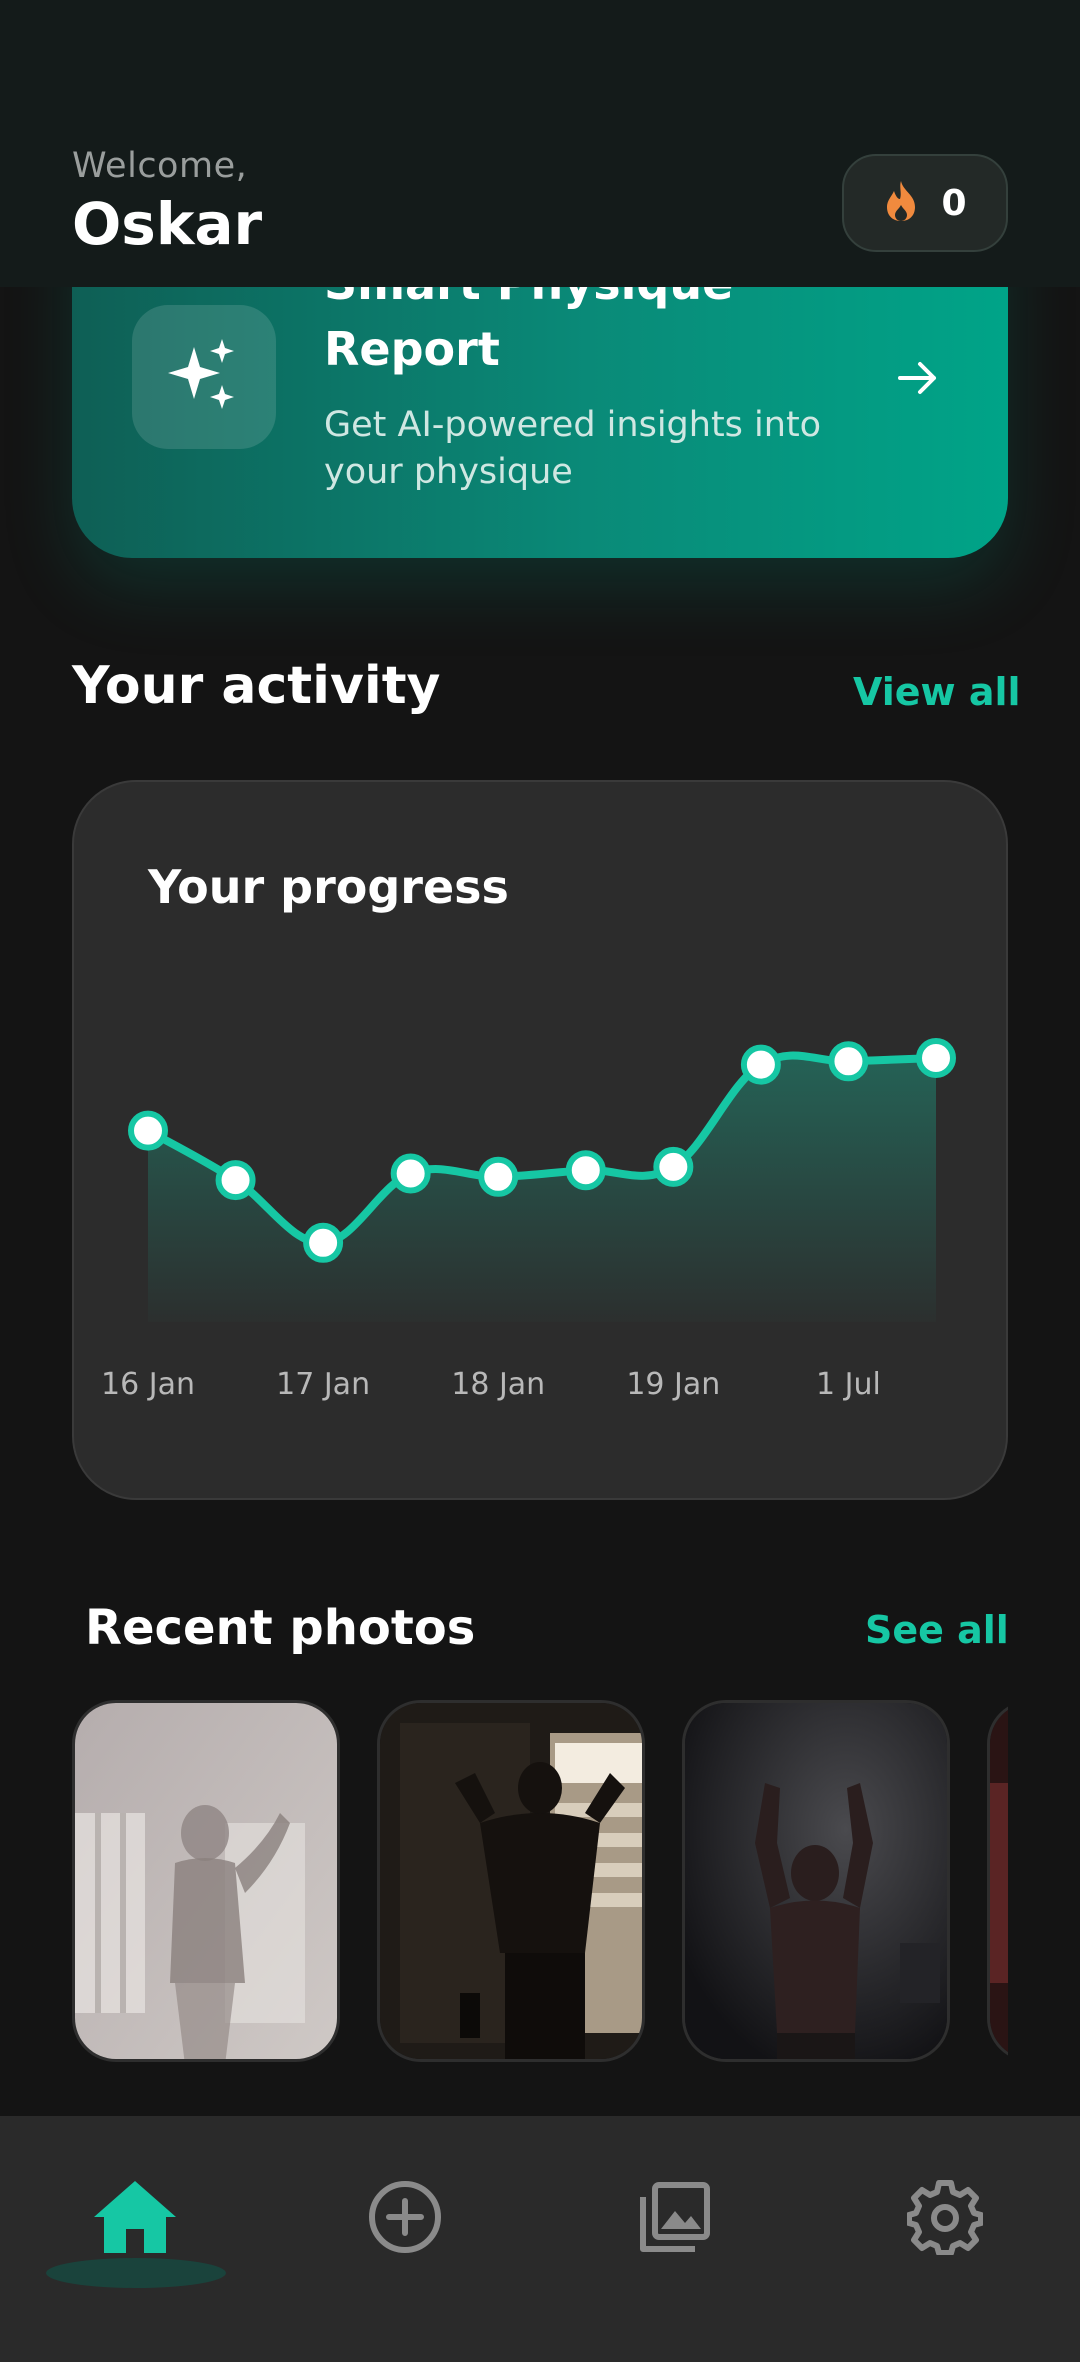 Image resolution: width=1080 pixels, height=2362 pixels. Describe the element at coordinates (954, 203) in the screenshot. I see `streak-count: 0` at that location.